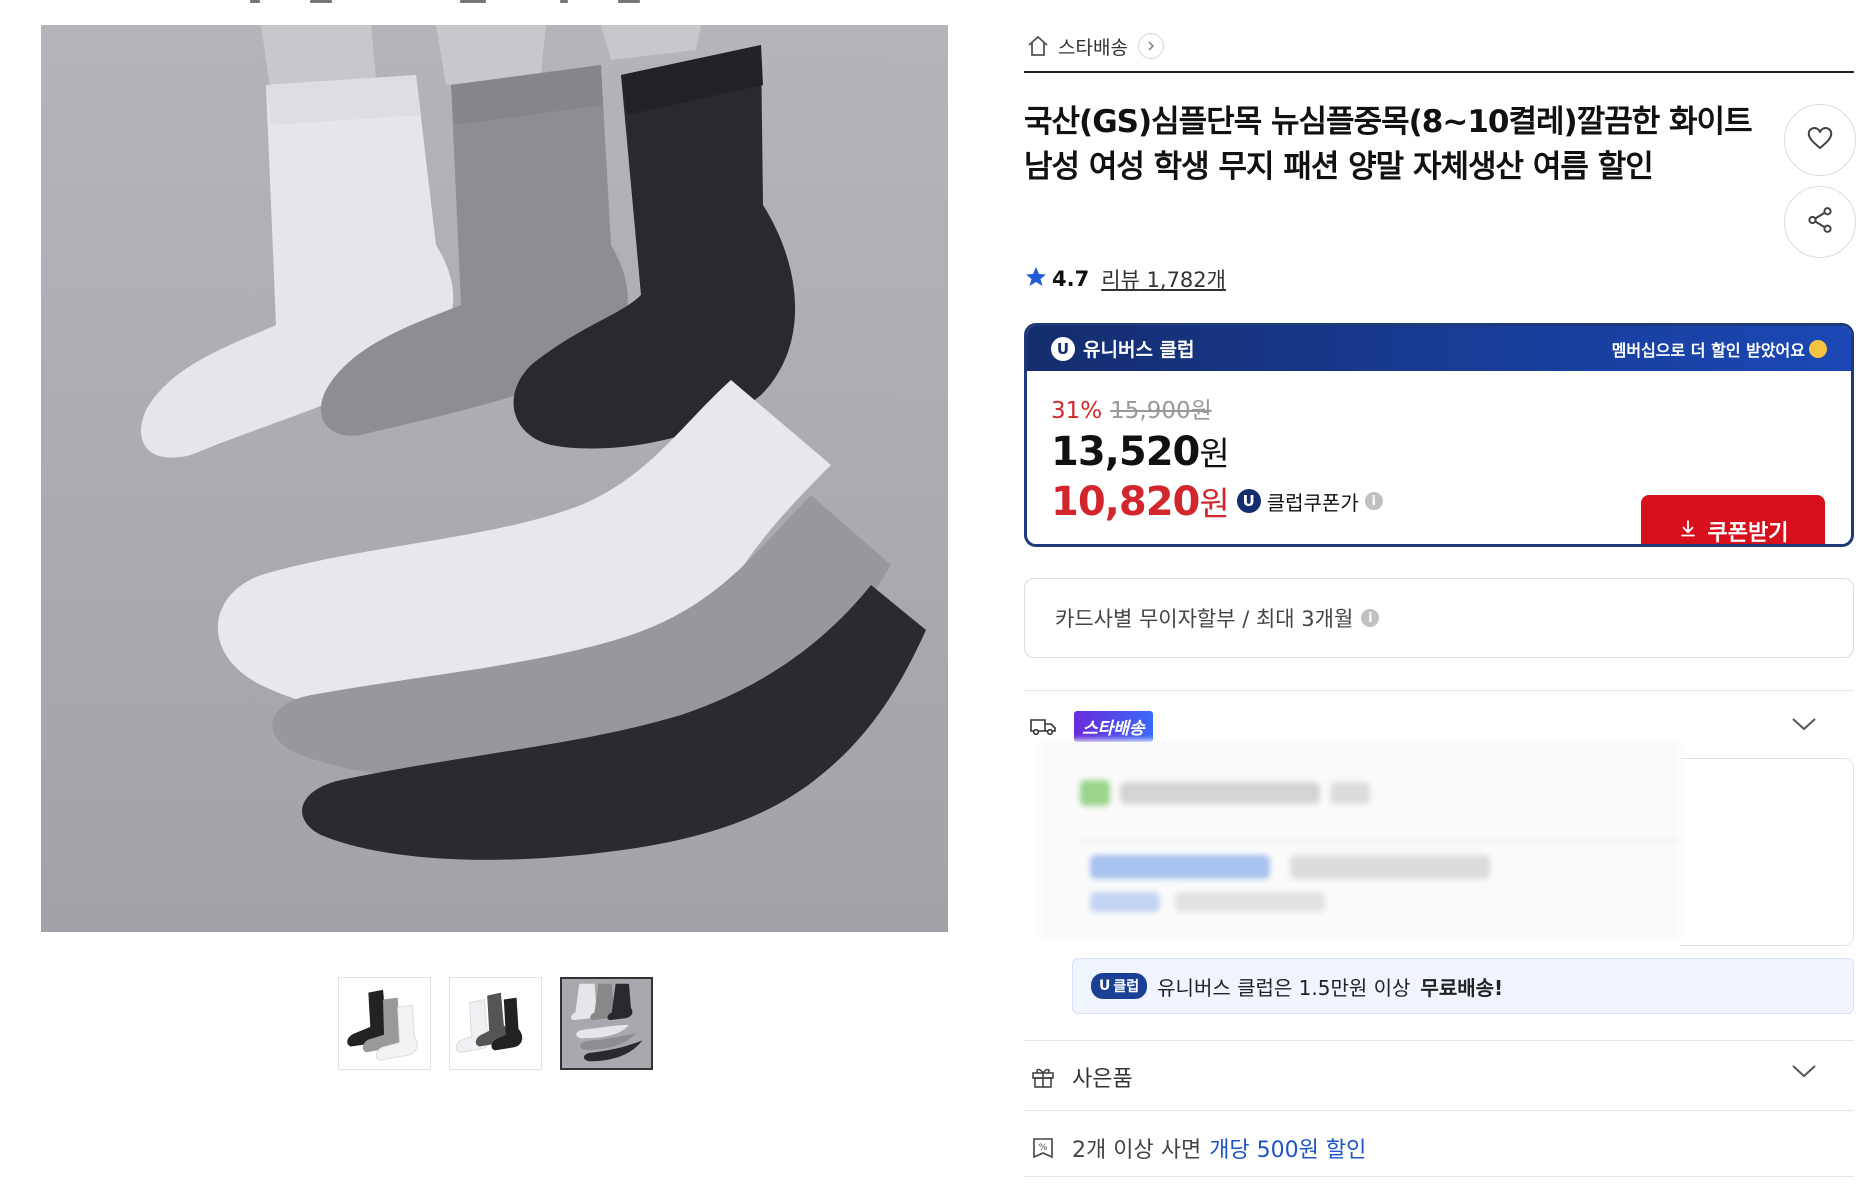 This screenshot has height=1184, width=1866. I want to click on rating-score: 4.7, so click(1071, 279).